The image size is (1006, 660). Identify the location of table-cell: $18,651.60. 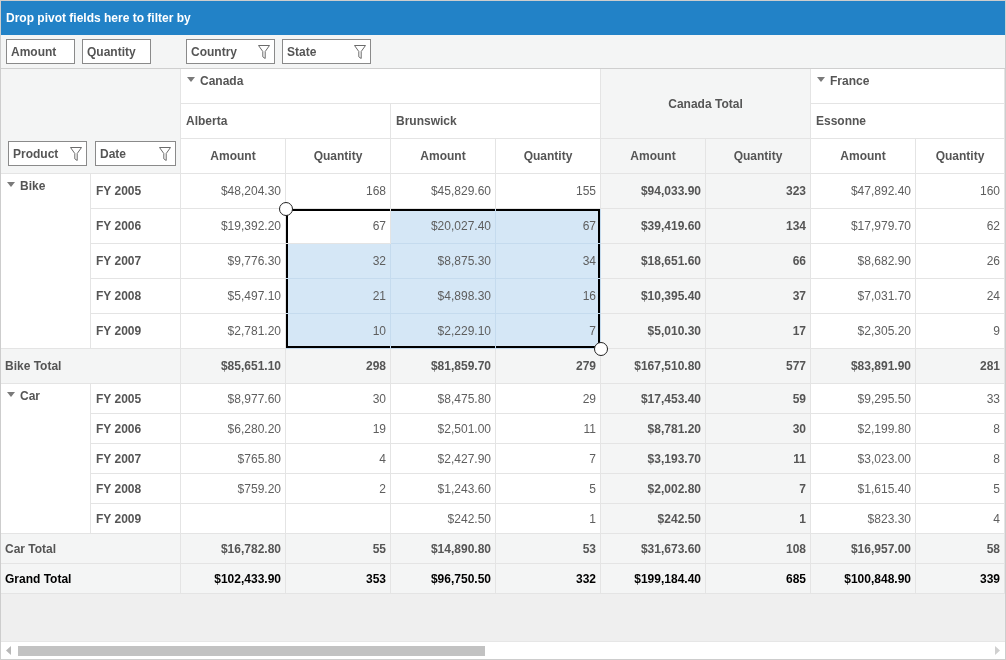
(653, 261).